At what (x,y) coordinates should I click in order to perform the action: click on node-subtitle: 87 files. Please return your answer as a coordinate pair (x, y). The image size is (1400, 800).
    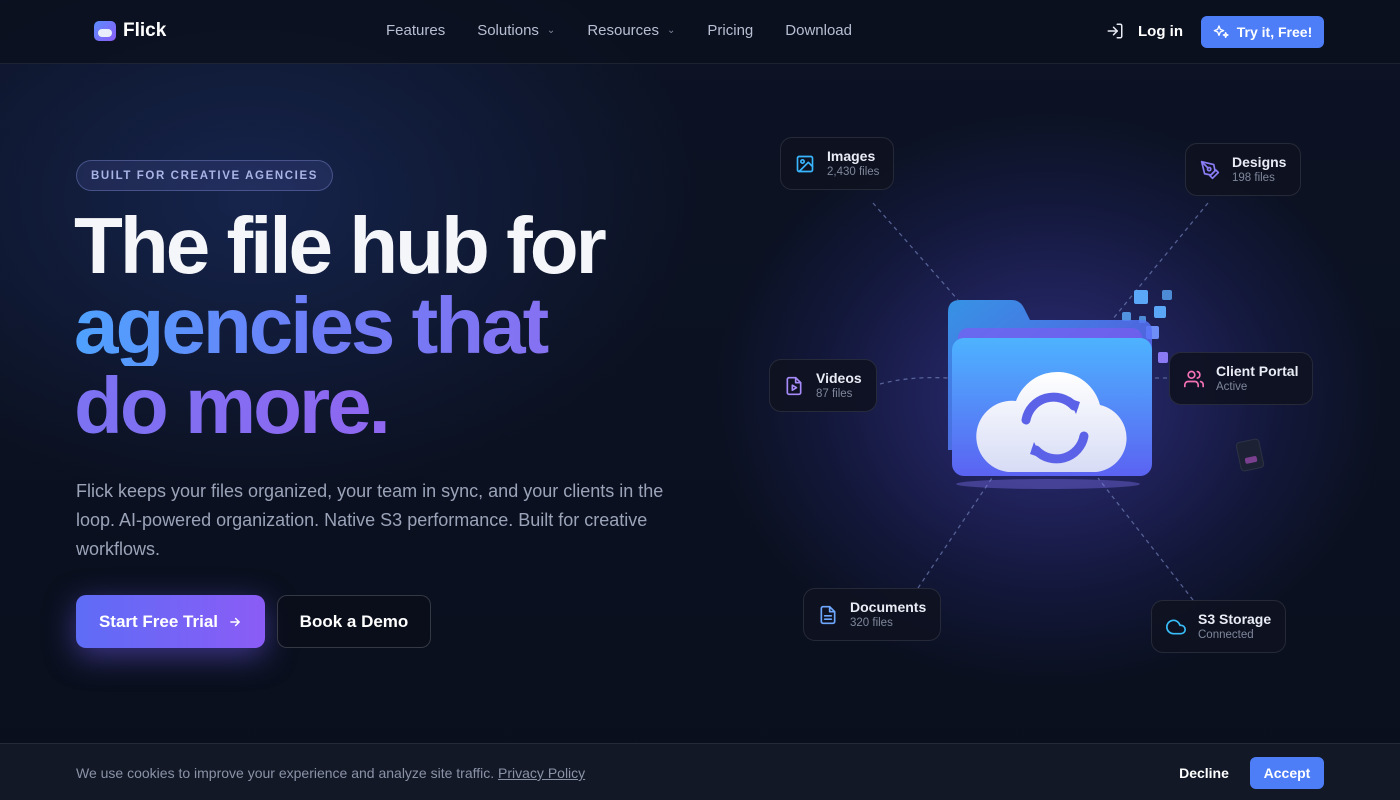
    Looking at the image, I should click on (834, 394).